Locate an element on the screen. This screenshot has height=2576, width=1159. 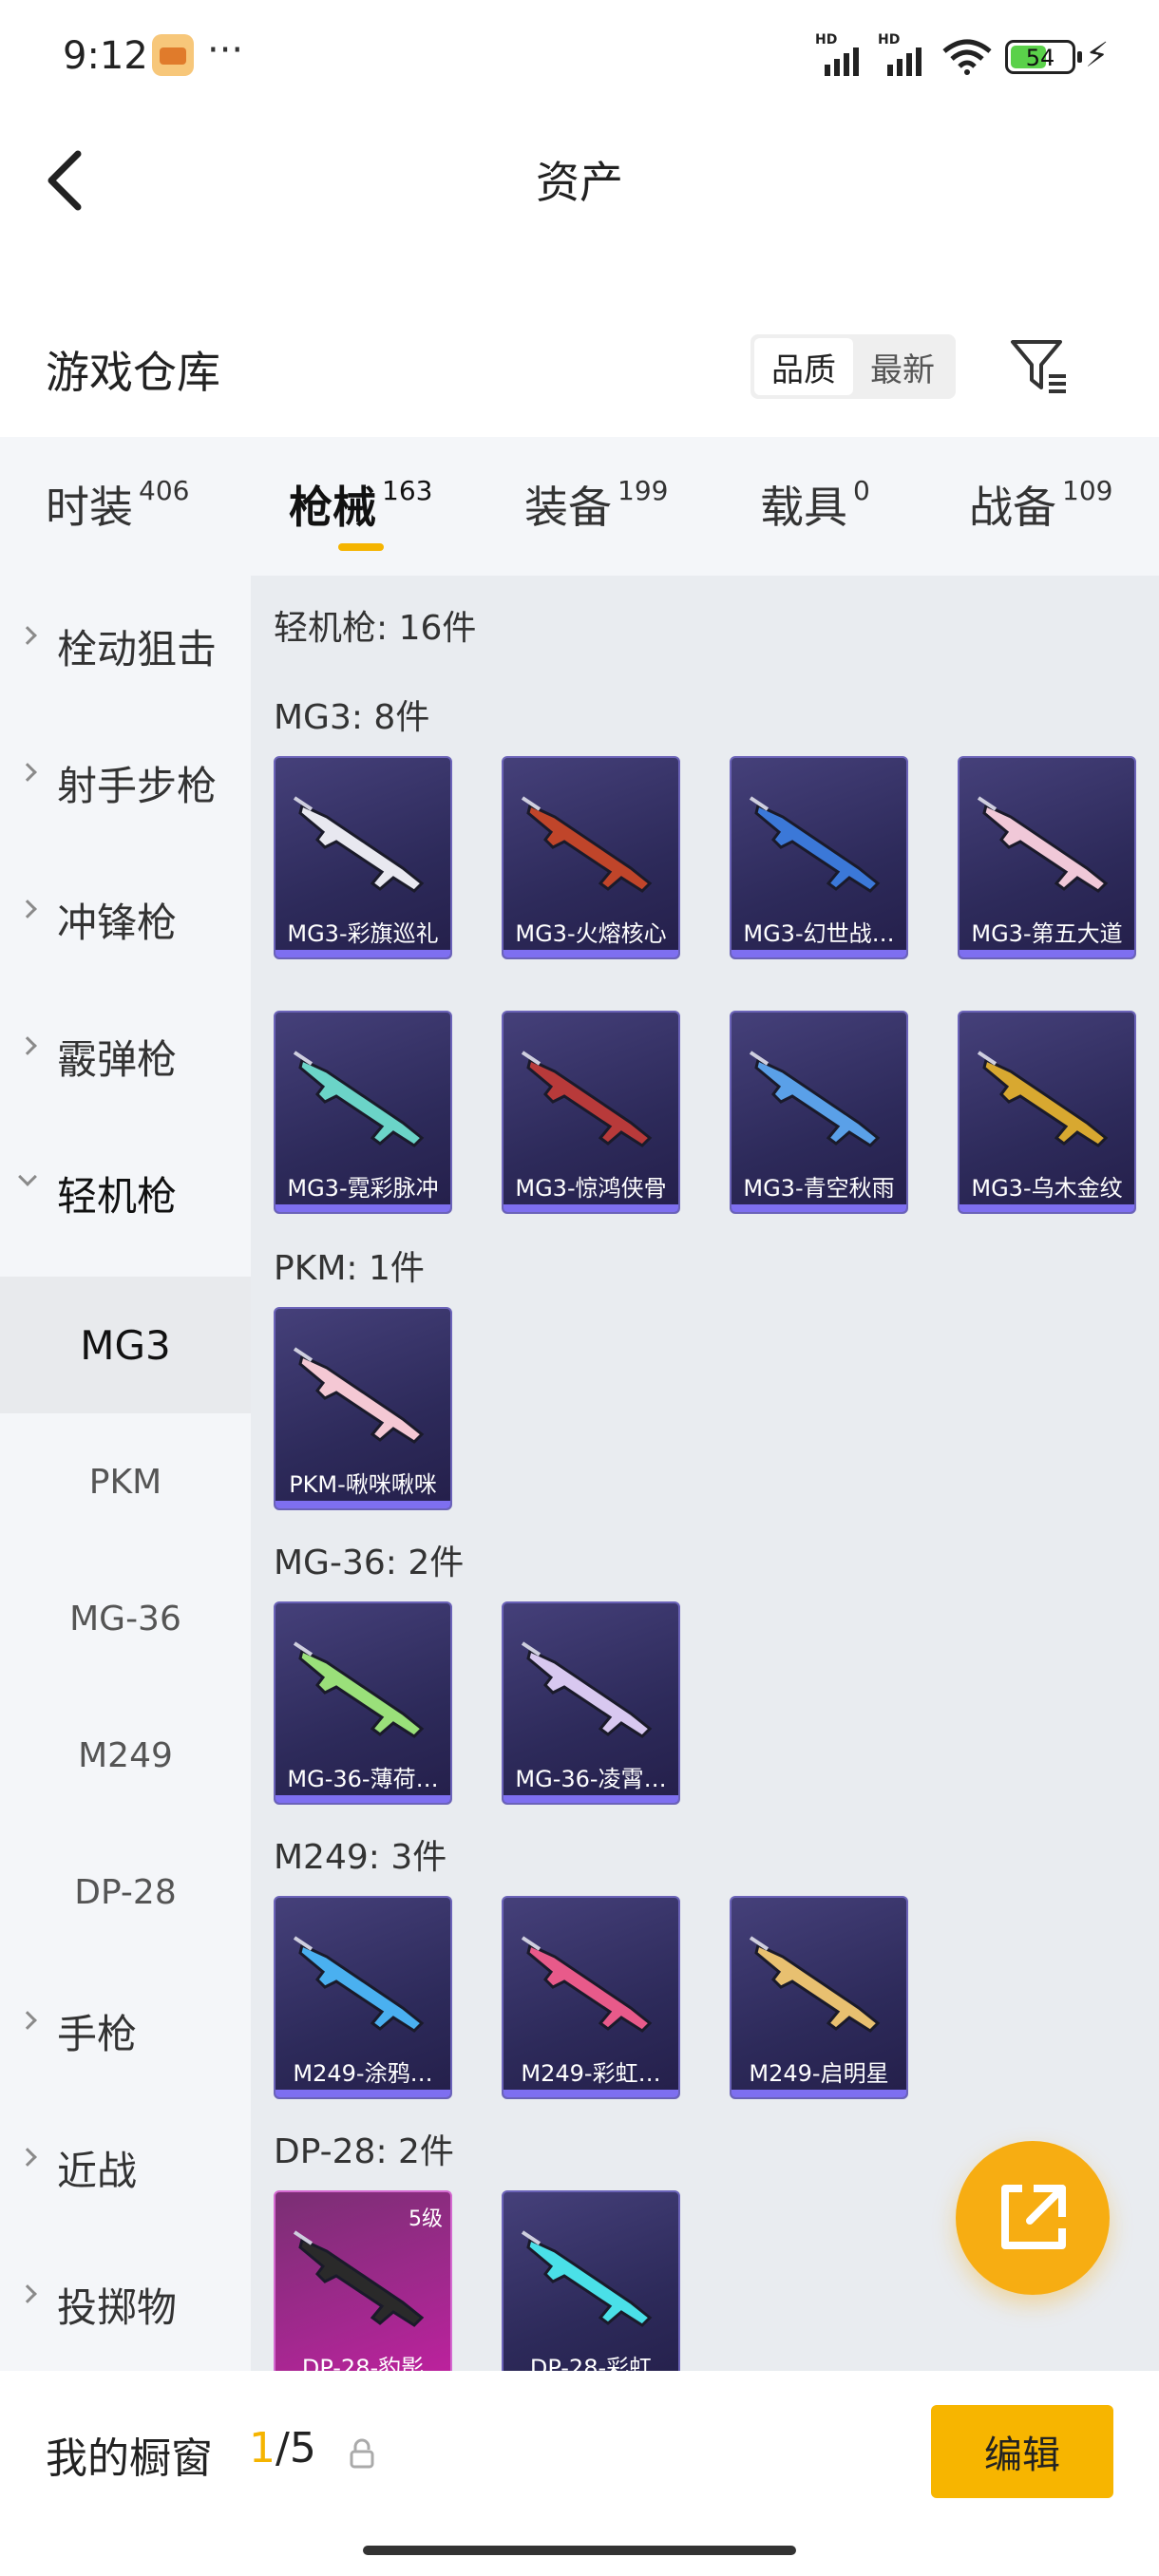
tab-vehicles: 载具 0 is located at coordinates (815, 505).